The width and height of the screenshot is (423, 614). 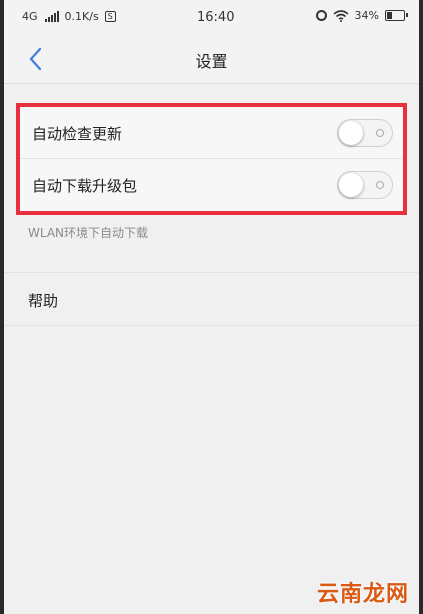 What do you see at coordinates (30, 16) in the screenshot?
I see `network-type: 4G` at bounding box center [30, 16].